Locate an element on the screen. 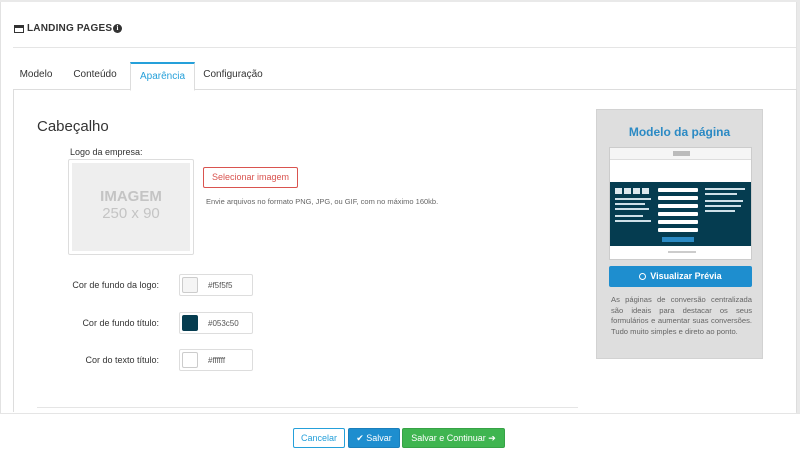 This screenshot has height=455, width=800. logo-placeholder-text: IMAGEM is located at coordinates (131, 196).